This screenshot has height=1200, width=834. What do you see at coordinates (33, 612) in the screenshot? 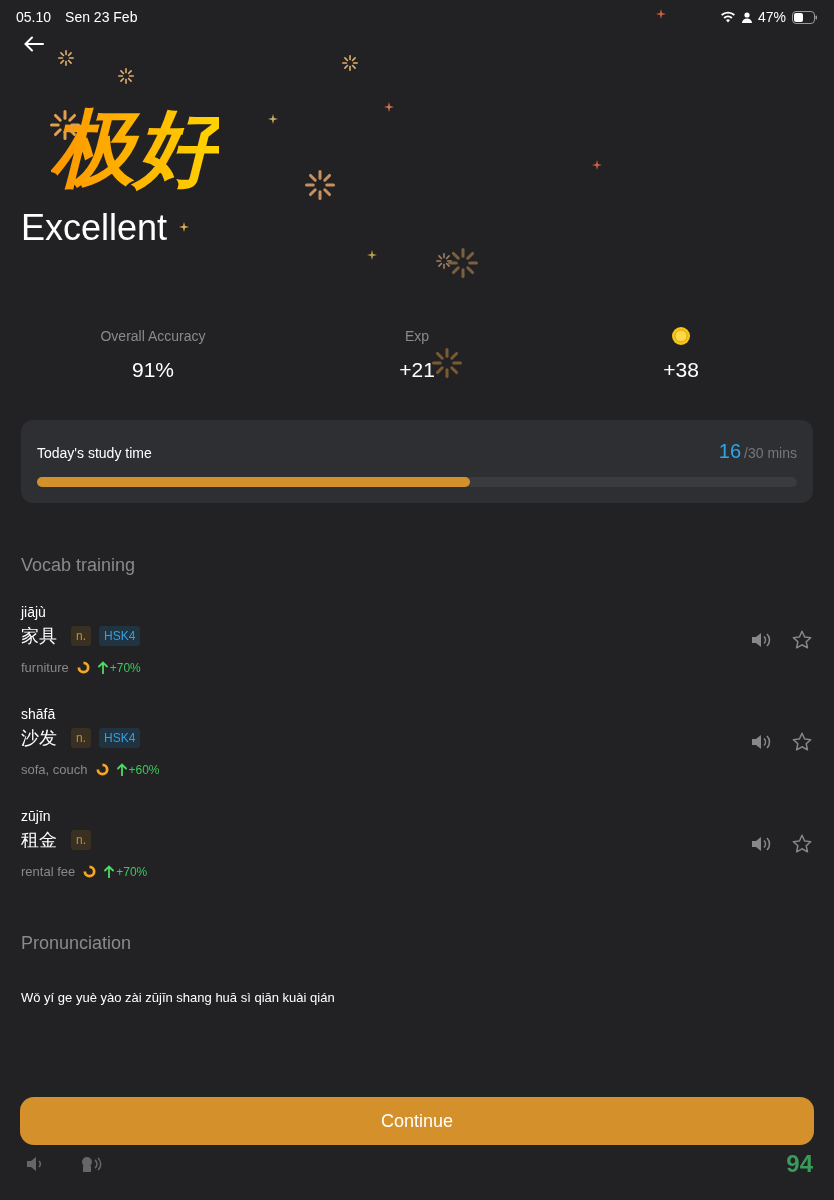
I see `pinyin: jiājù` at bounding box center [33, 612].